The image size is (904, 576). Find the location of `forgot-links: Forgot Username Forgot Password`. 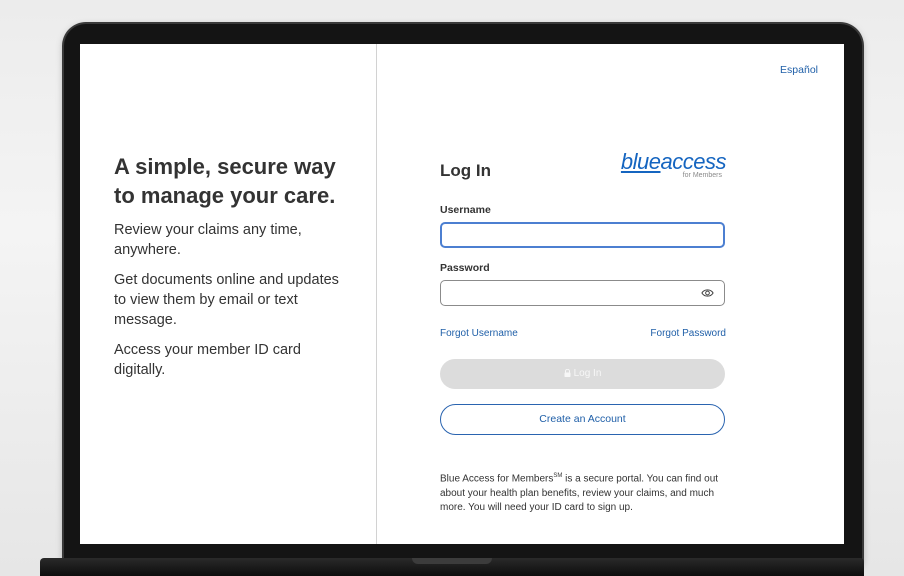

forgot-links: Forgot Username Forgot Password is located at coordinates (583, 336).